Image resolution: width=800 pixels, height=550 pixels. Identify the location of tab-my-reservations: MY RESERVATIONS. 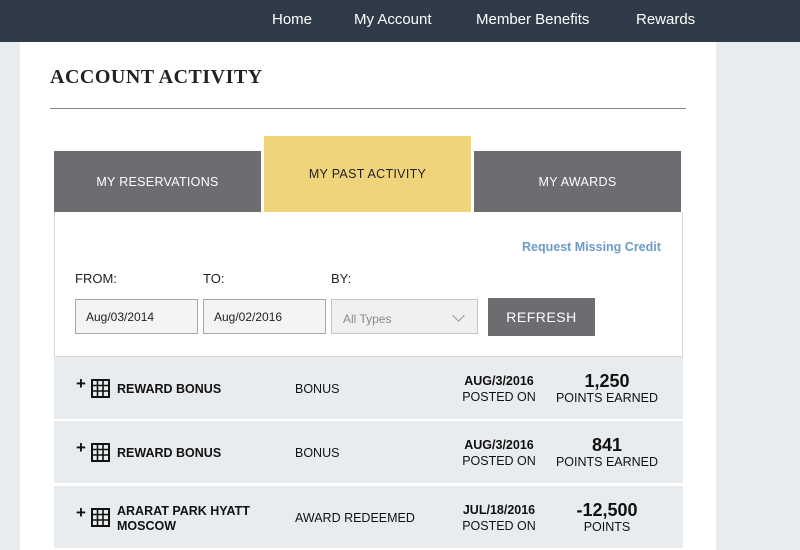
(157, 181).